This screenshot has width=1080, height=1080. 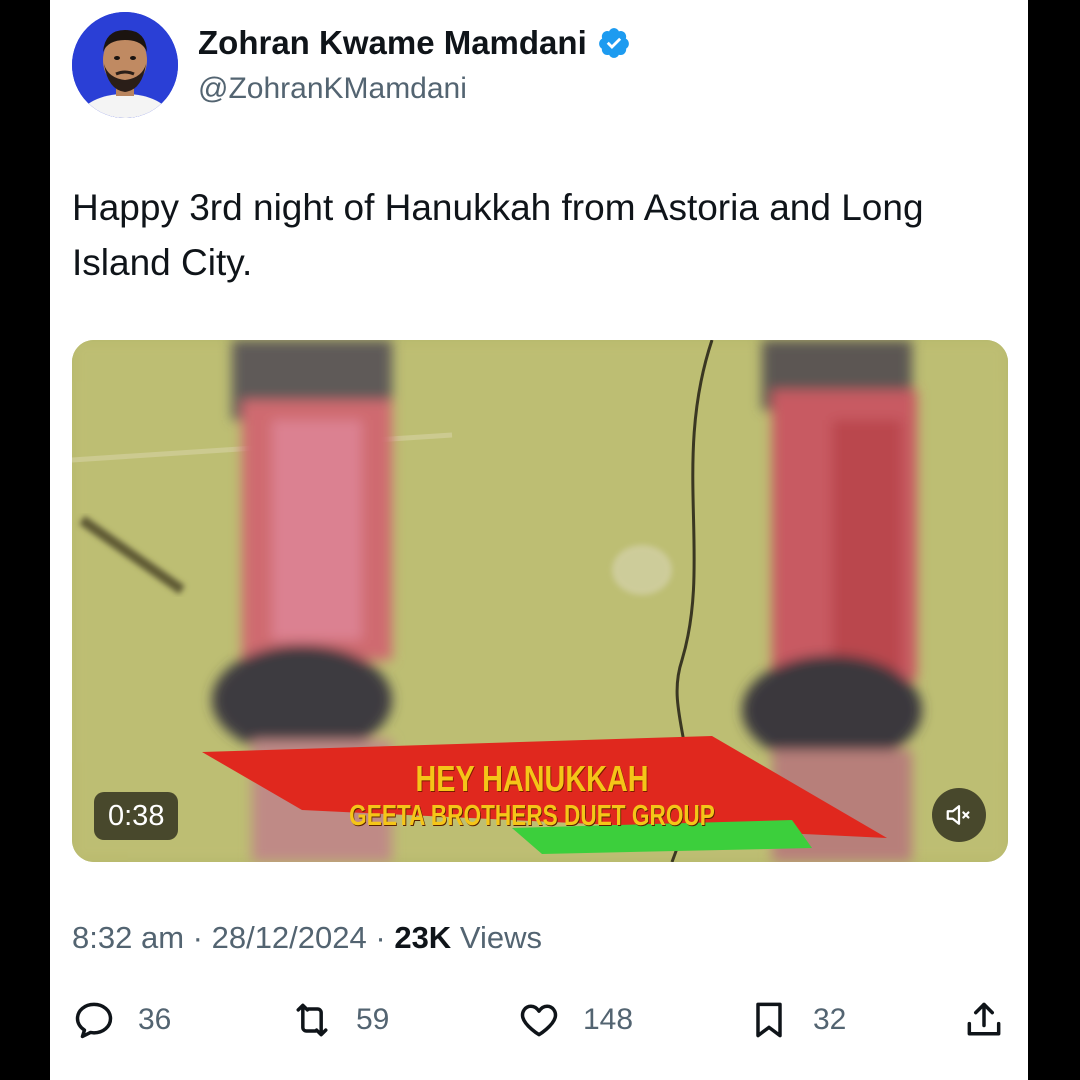 I want to click on reply-button: 36, so click(x=121, y=1020).